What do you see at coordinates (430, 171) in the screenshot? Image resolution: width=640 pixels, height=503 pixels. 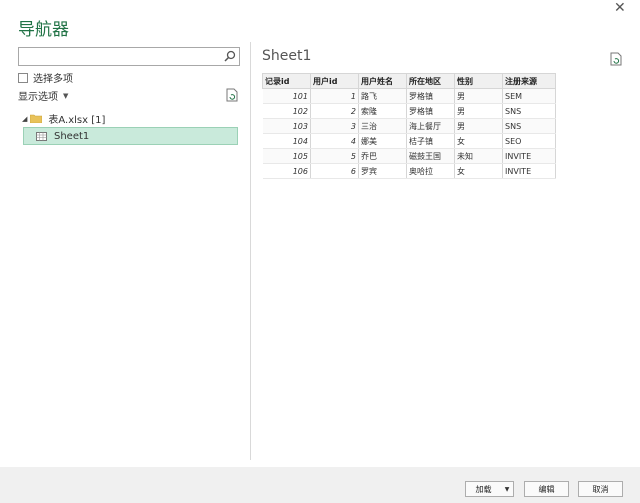 I see `table-cell: 奥哈拉` at bounding box center [430, 171].